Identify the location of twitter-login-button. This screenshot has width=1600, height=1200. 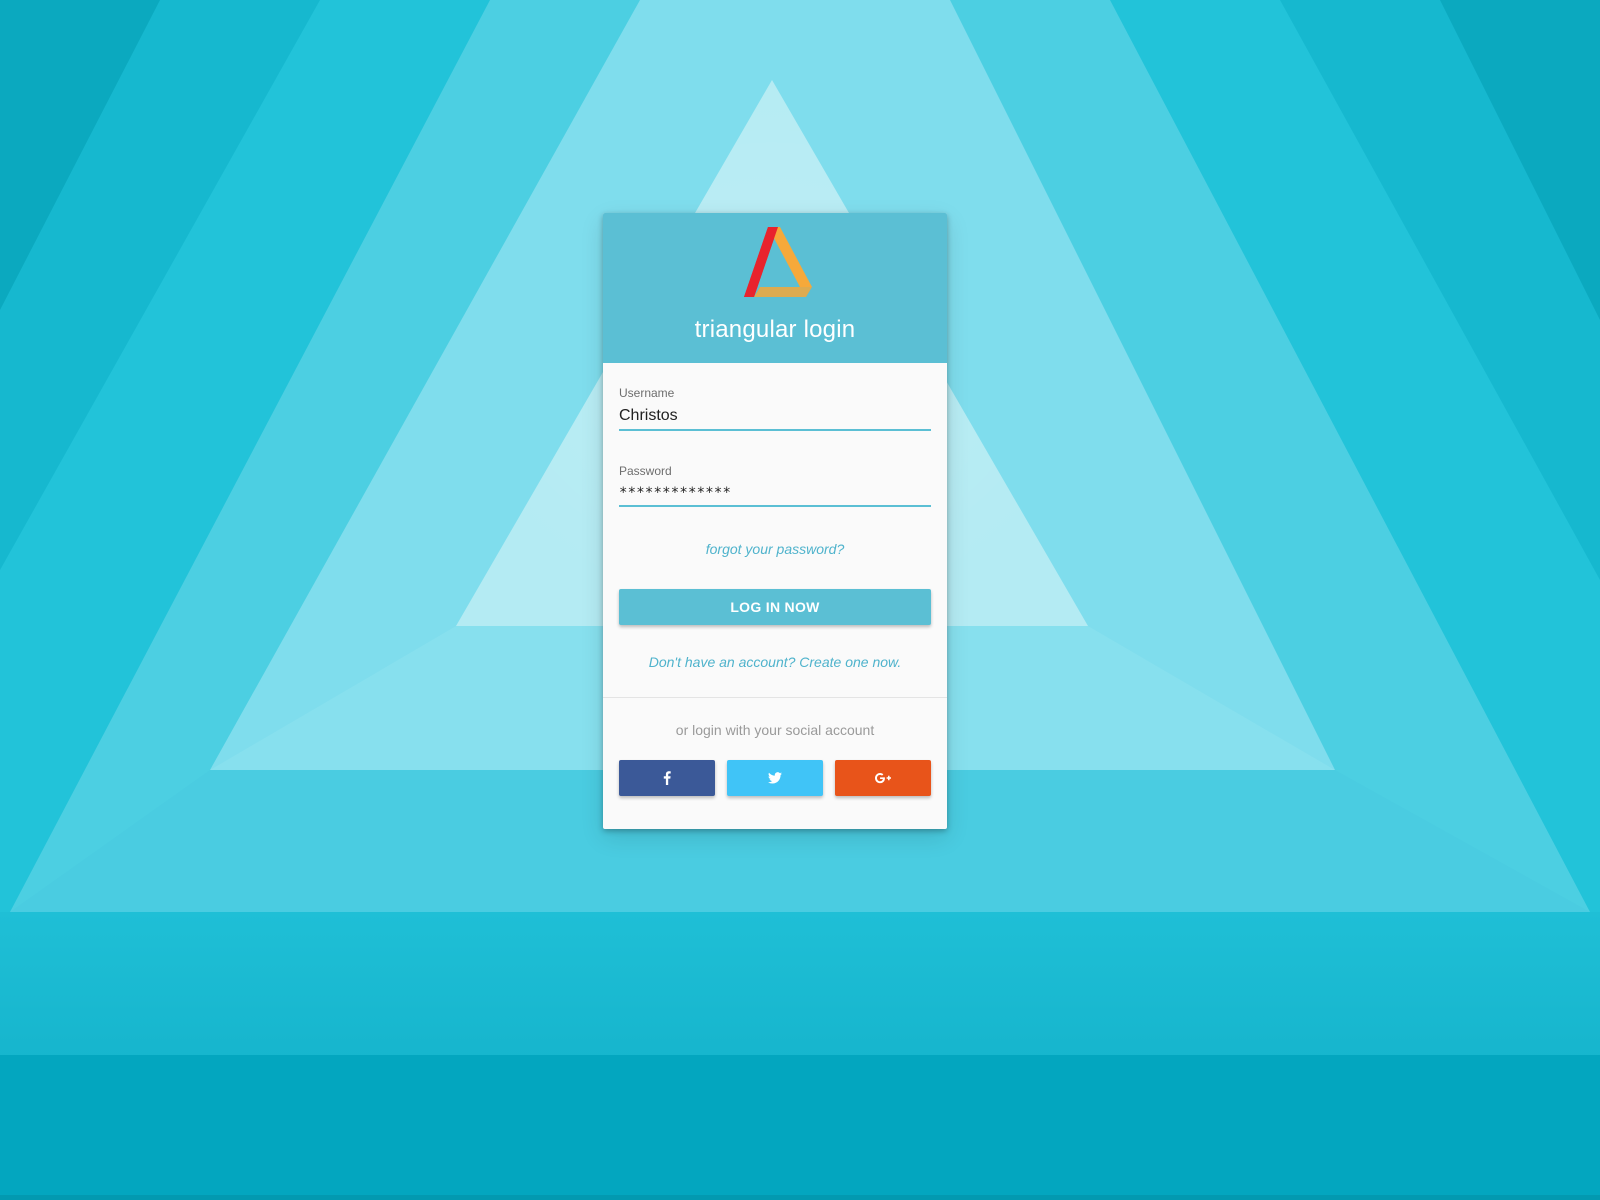
(775, 778).